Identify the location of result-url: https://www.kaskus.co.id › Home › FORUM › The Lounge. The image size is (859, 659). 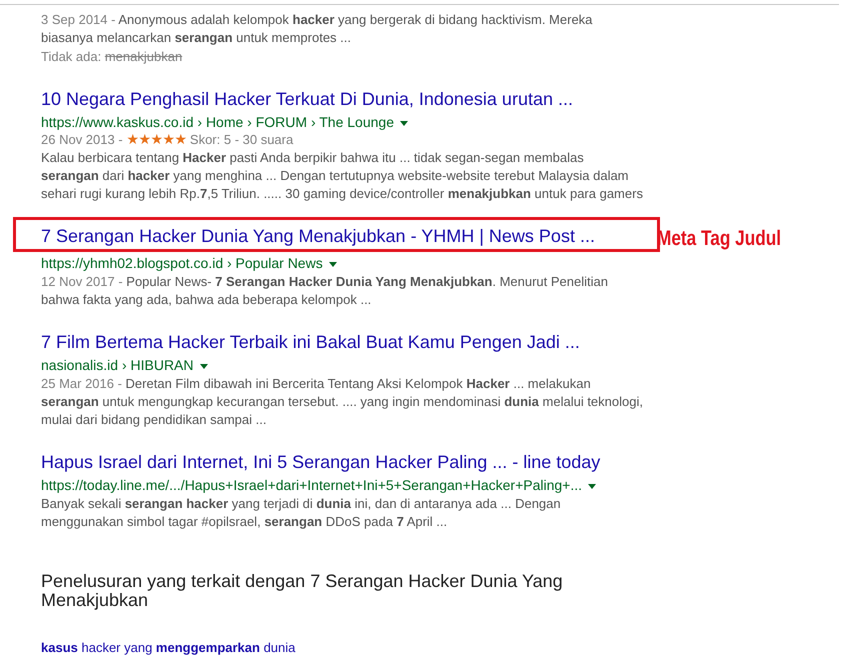
(217, 122).